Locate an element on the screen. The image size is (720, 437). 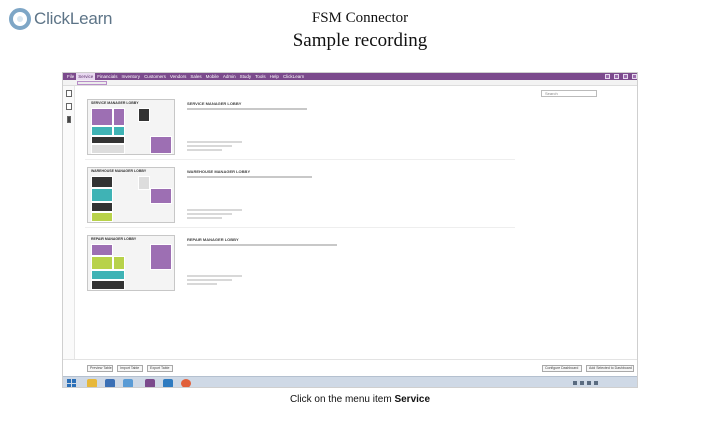
workspace-title-warehouse: WAREHOUSE MANAGER LOBBY is located at coordinates (218, 171).